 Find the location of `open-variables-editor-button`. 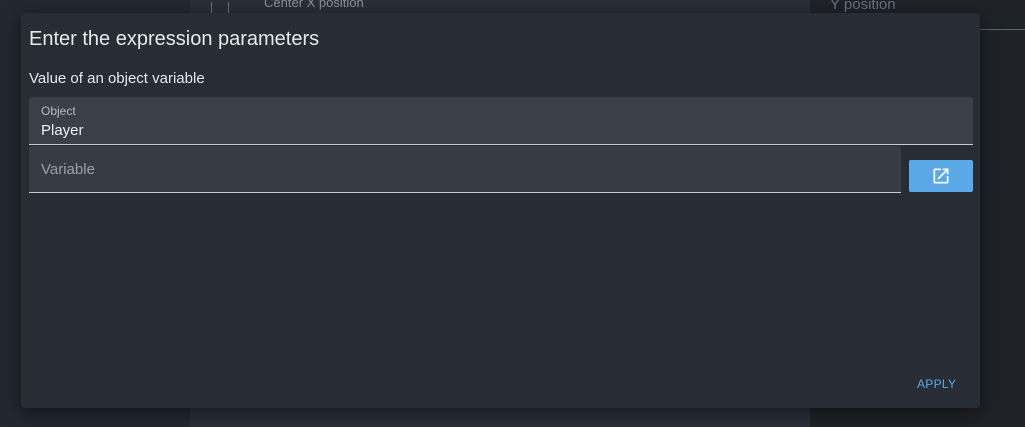

open-variables-editor-button is located at coordinates (941, 176).